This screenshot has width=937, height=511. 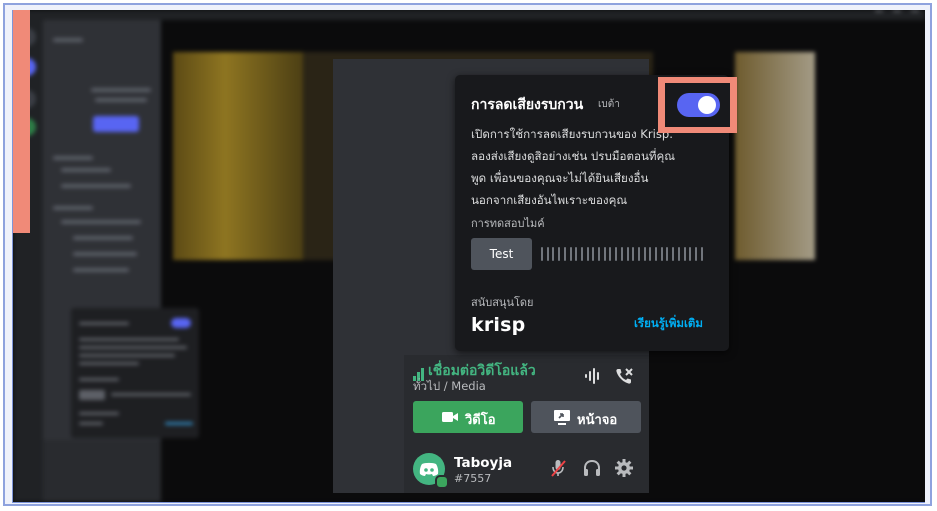 What do you see at coordinates (442, 482) in the screenshot?
I see `online-status-icon` at bounding box center [442, 482].